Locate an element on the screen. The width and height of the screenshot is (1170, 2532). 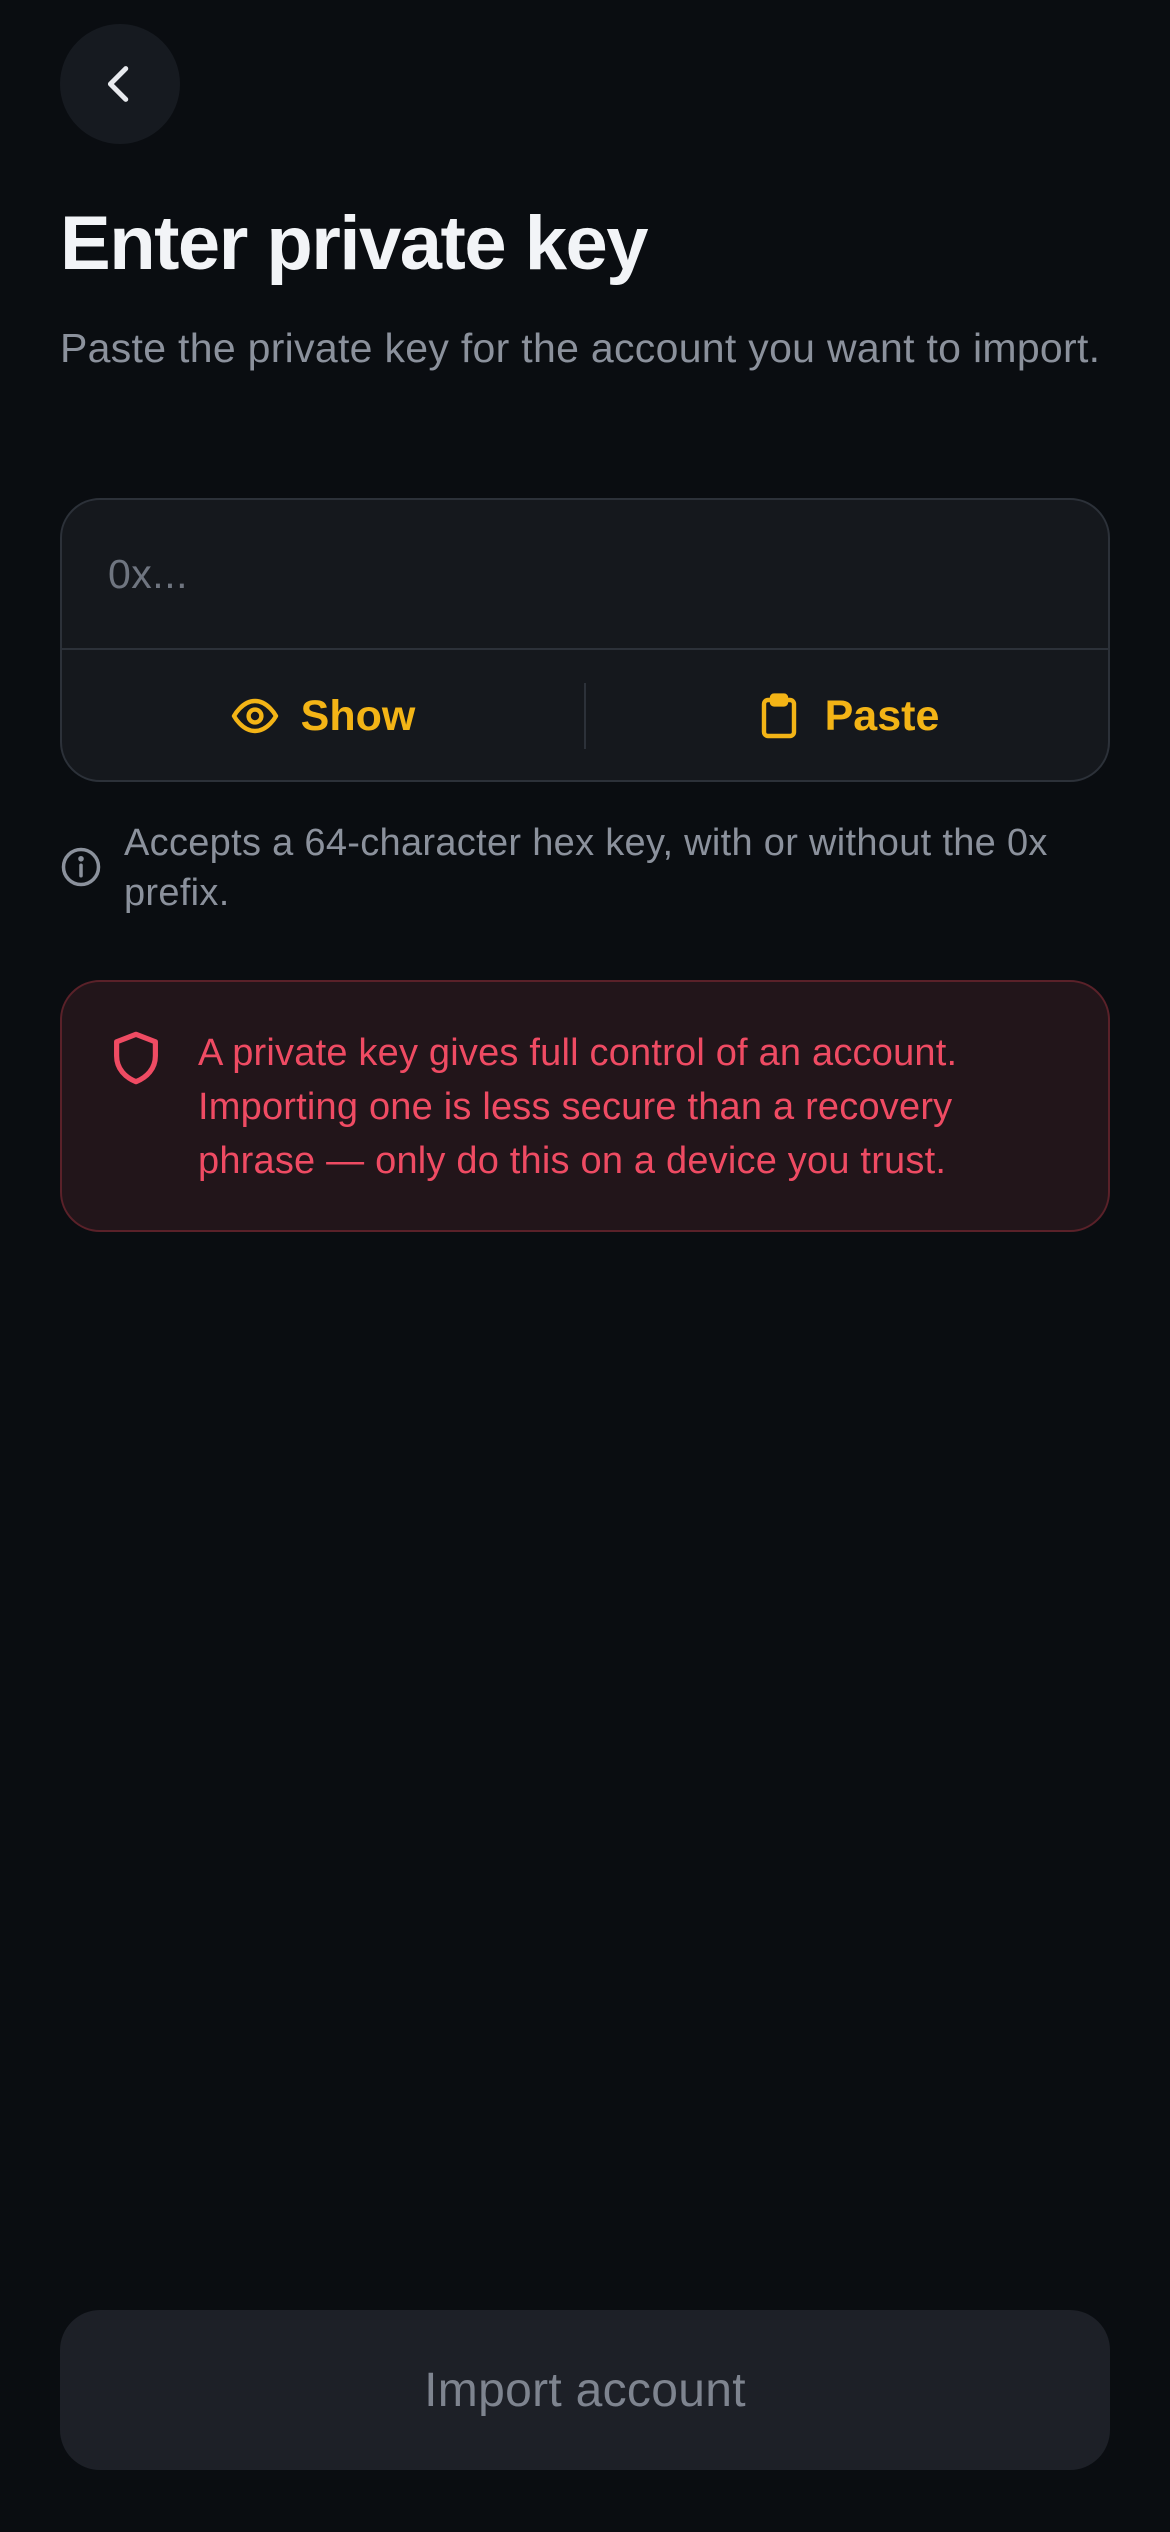
page-title: Enter private key is located at coordinates (354, 243).